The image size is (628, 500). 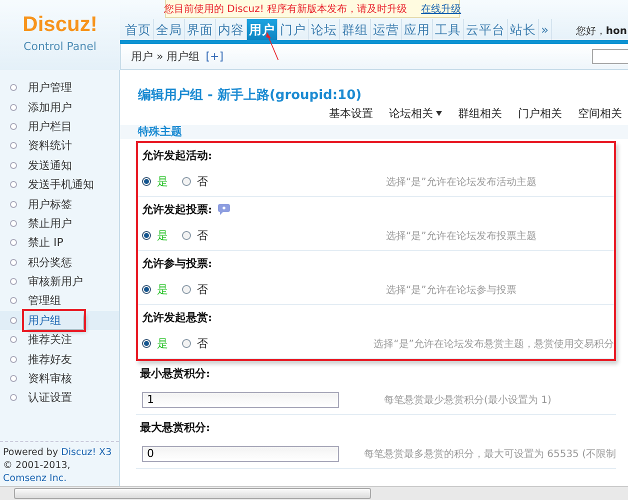 I want to click on nav-tab: 门户, so click(x=293, y=29).